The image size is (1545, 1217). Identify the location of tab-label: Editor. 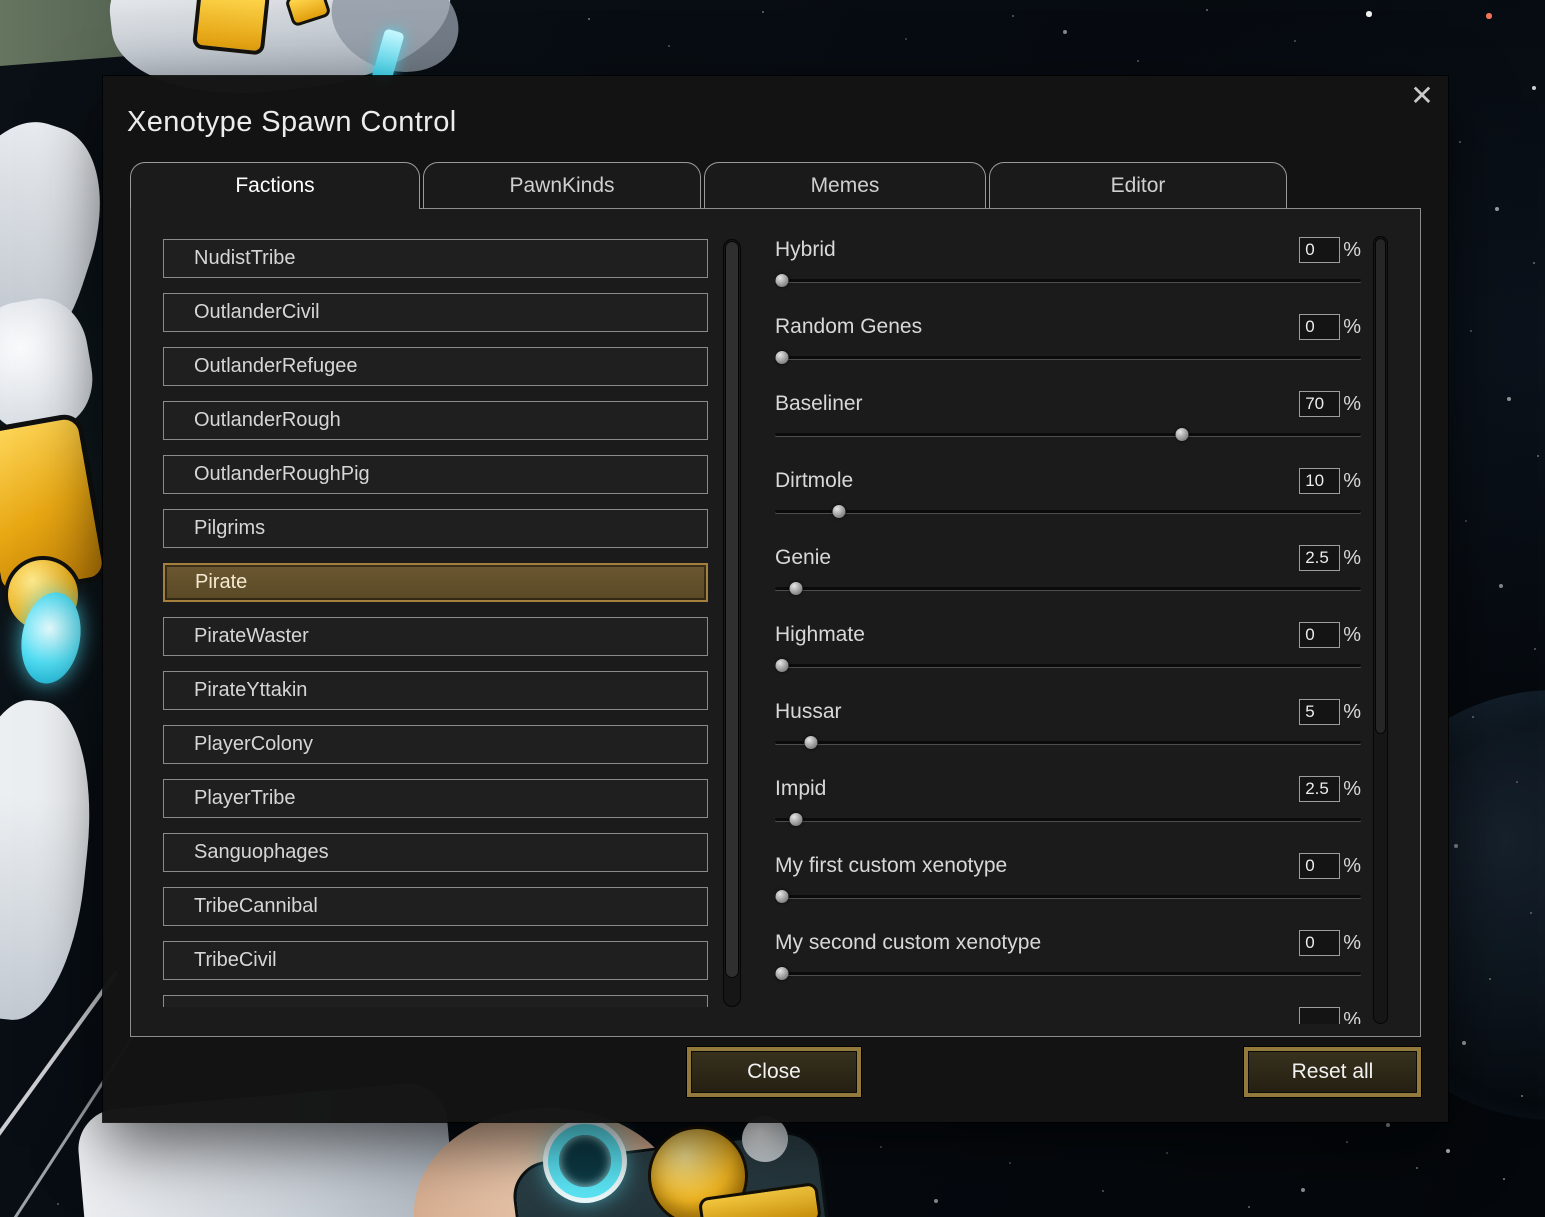
(1138, 185).